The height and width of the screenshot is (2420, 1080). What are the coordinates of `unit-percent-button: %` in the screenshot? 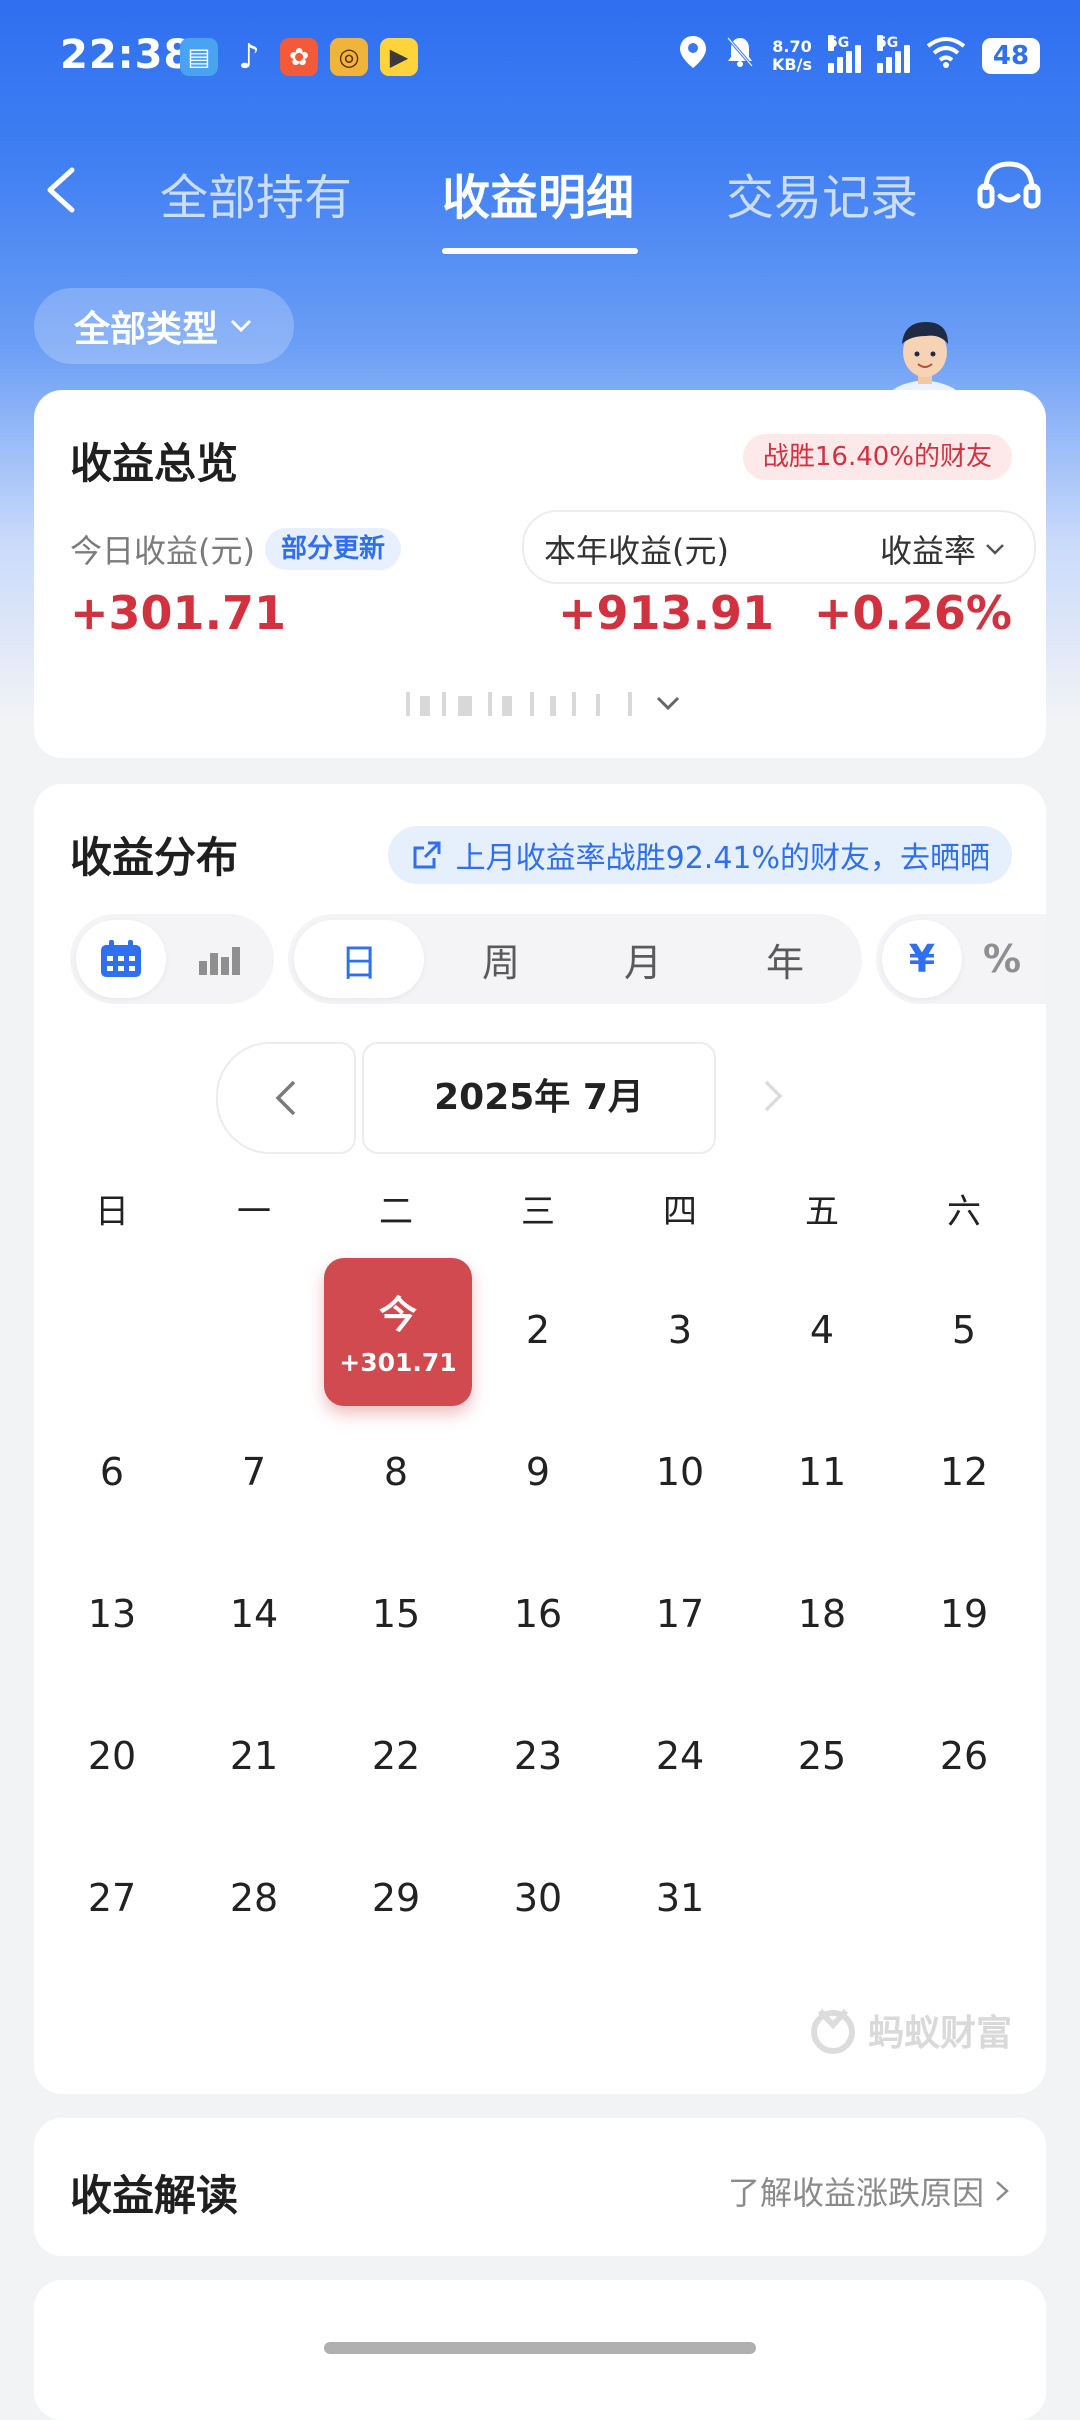 It's located at (1002, 959).